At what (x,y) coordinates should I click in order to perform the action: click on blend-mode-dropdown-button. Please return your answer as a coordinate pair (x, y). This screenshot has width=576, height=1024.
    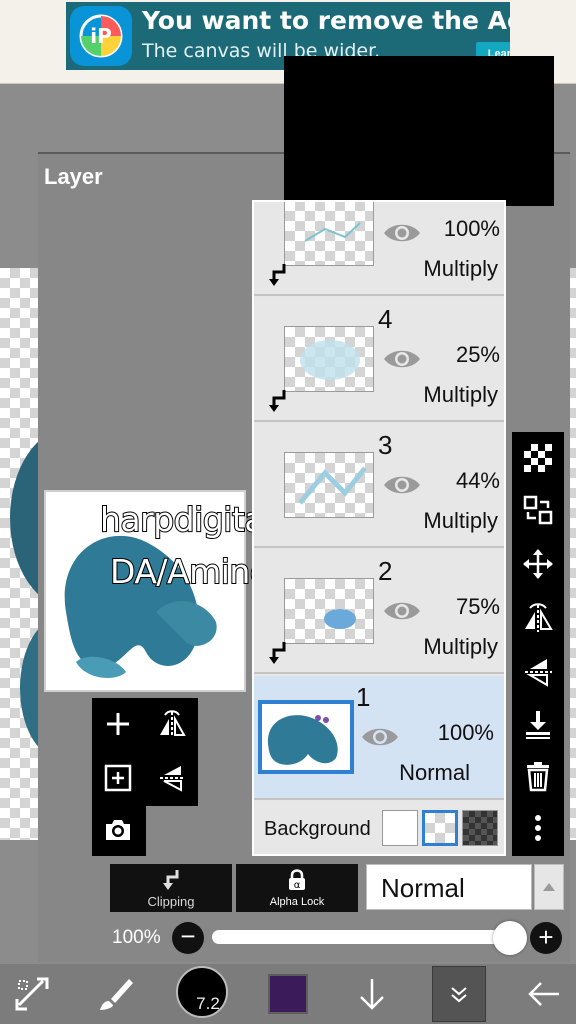
    Looking at the image, I should click on (549, 887).